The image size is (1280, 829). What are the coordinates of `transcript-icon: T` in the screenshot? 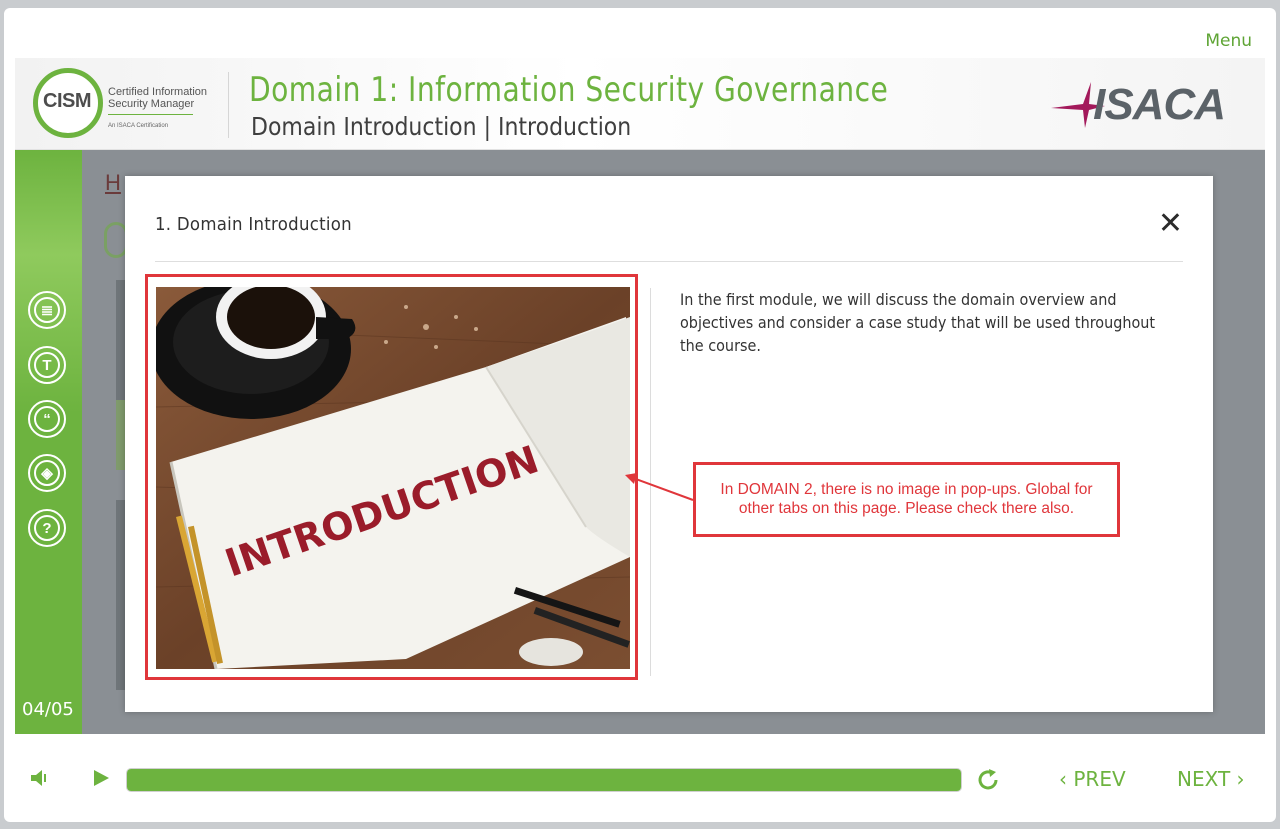 It's located at (47, 365).